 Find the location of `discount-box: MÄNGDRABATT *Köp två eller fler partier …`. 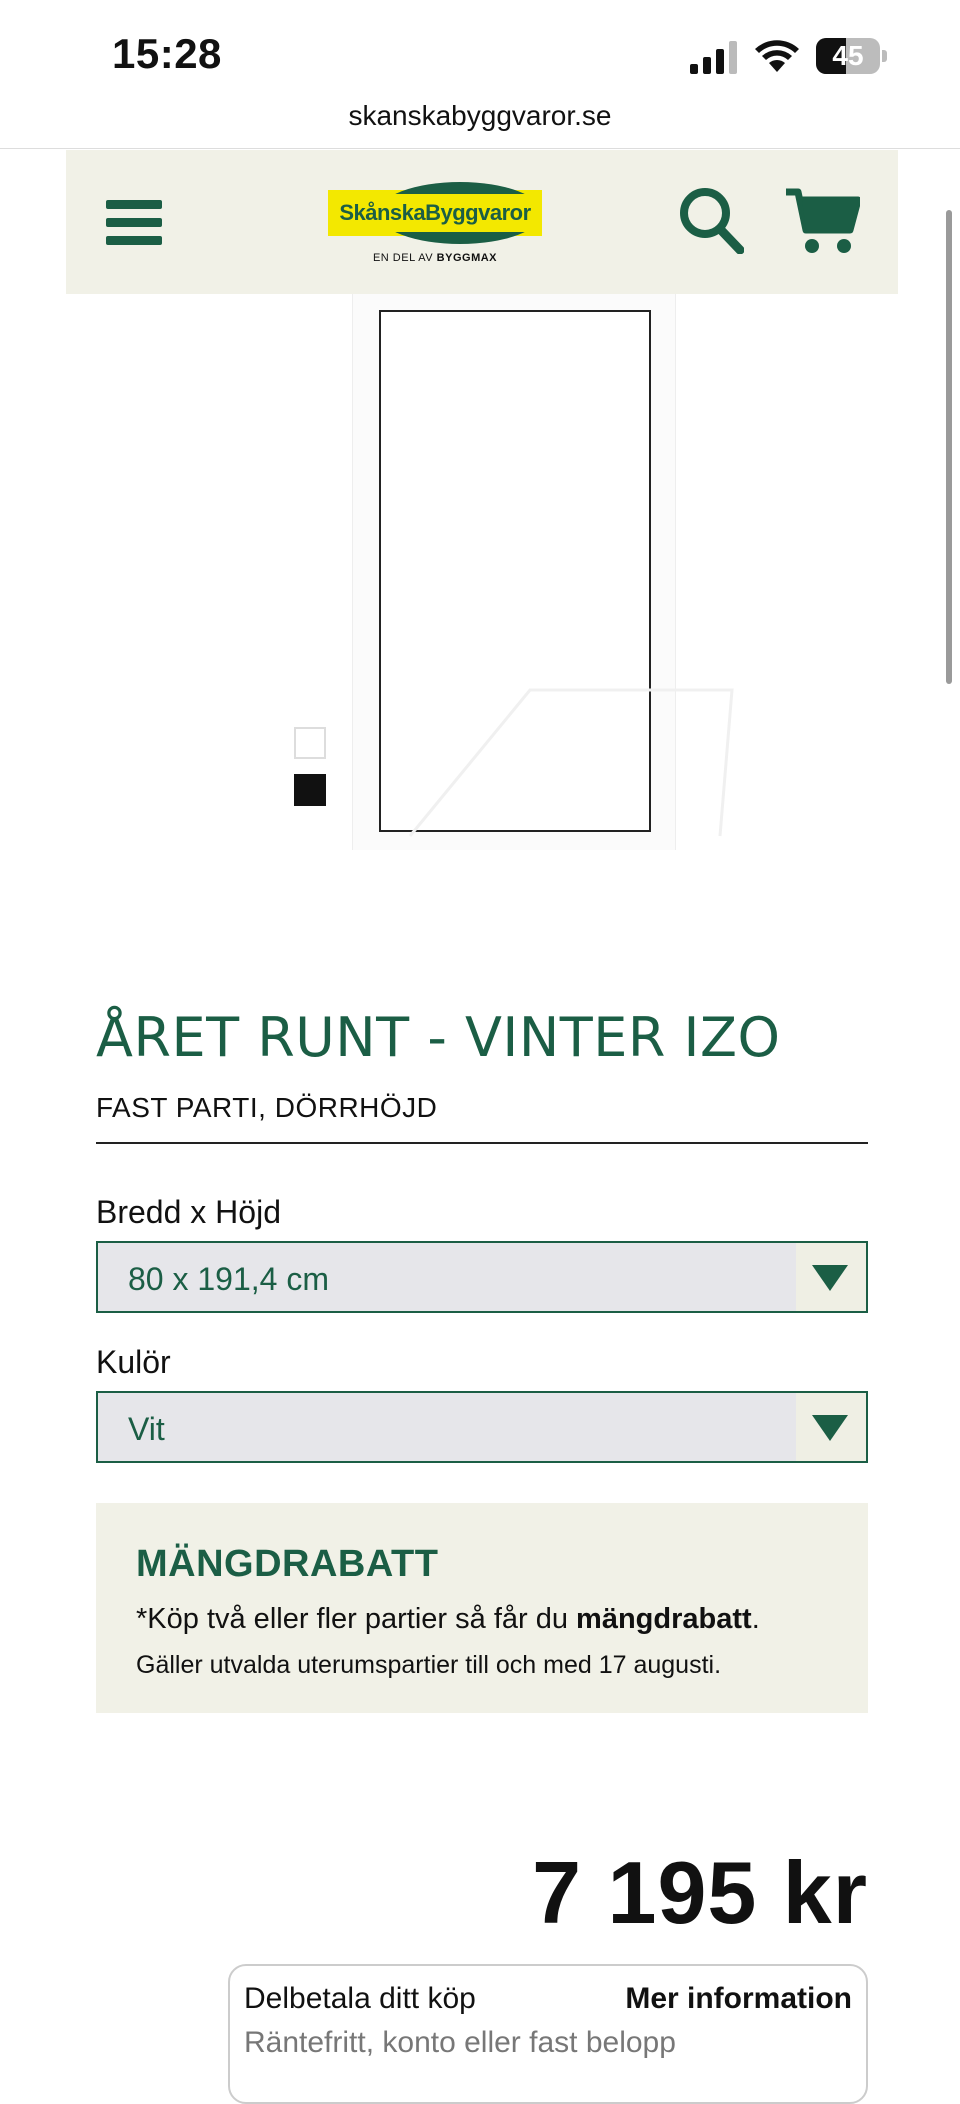

discount-box: MÄNGDRABATT *Köp två eller fler partier … is located at coordinates (482, 1608).